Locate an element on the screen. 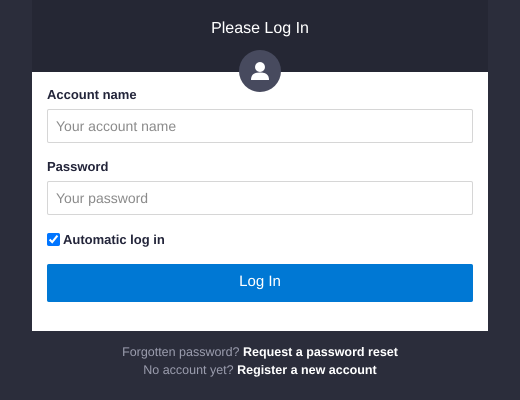 Image resolution: width=520 pixels, height=400 pixels. footer-text: No account yet? is located at coordinates (188, 369).